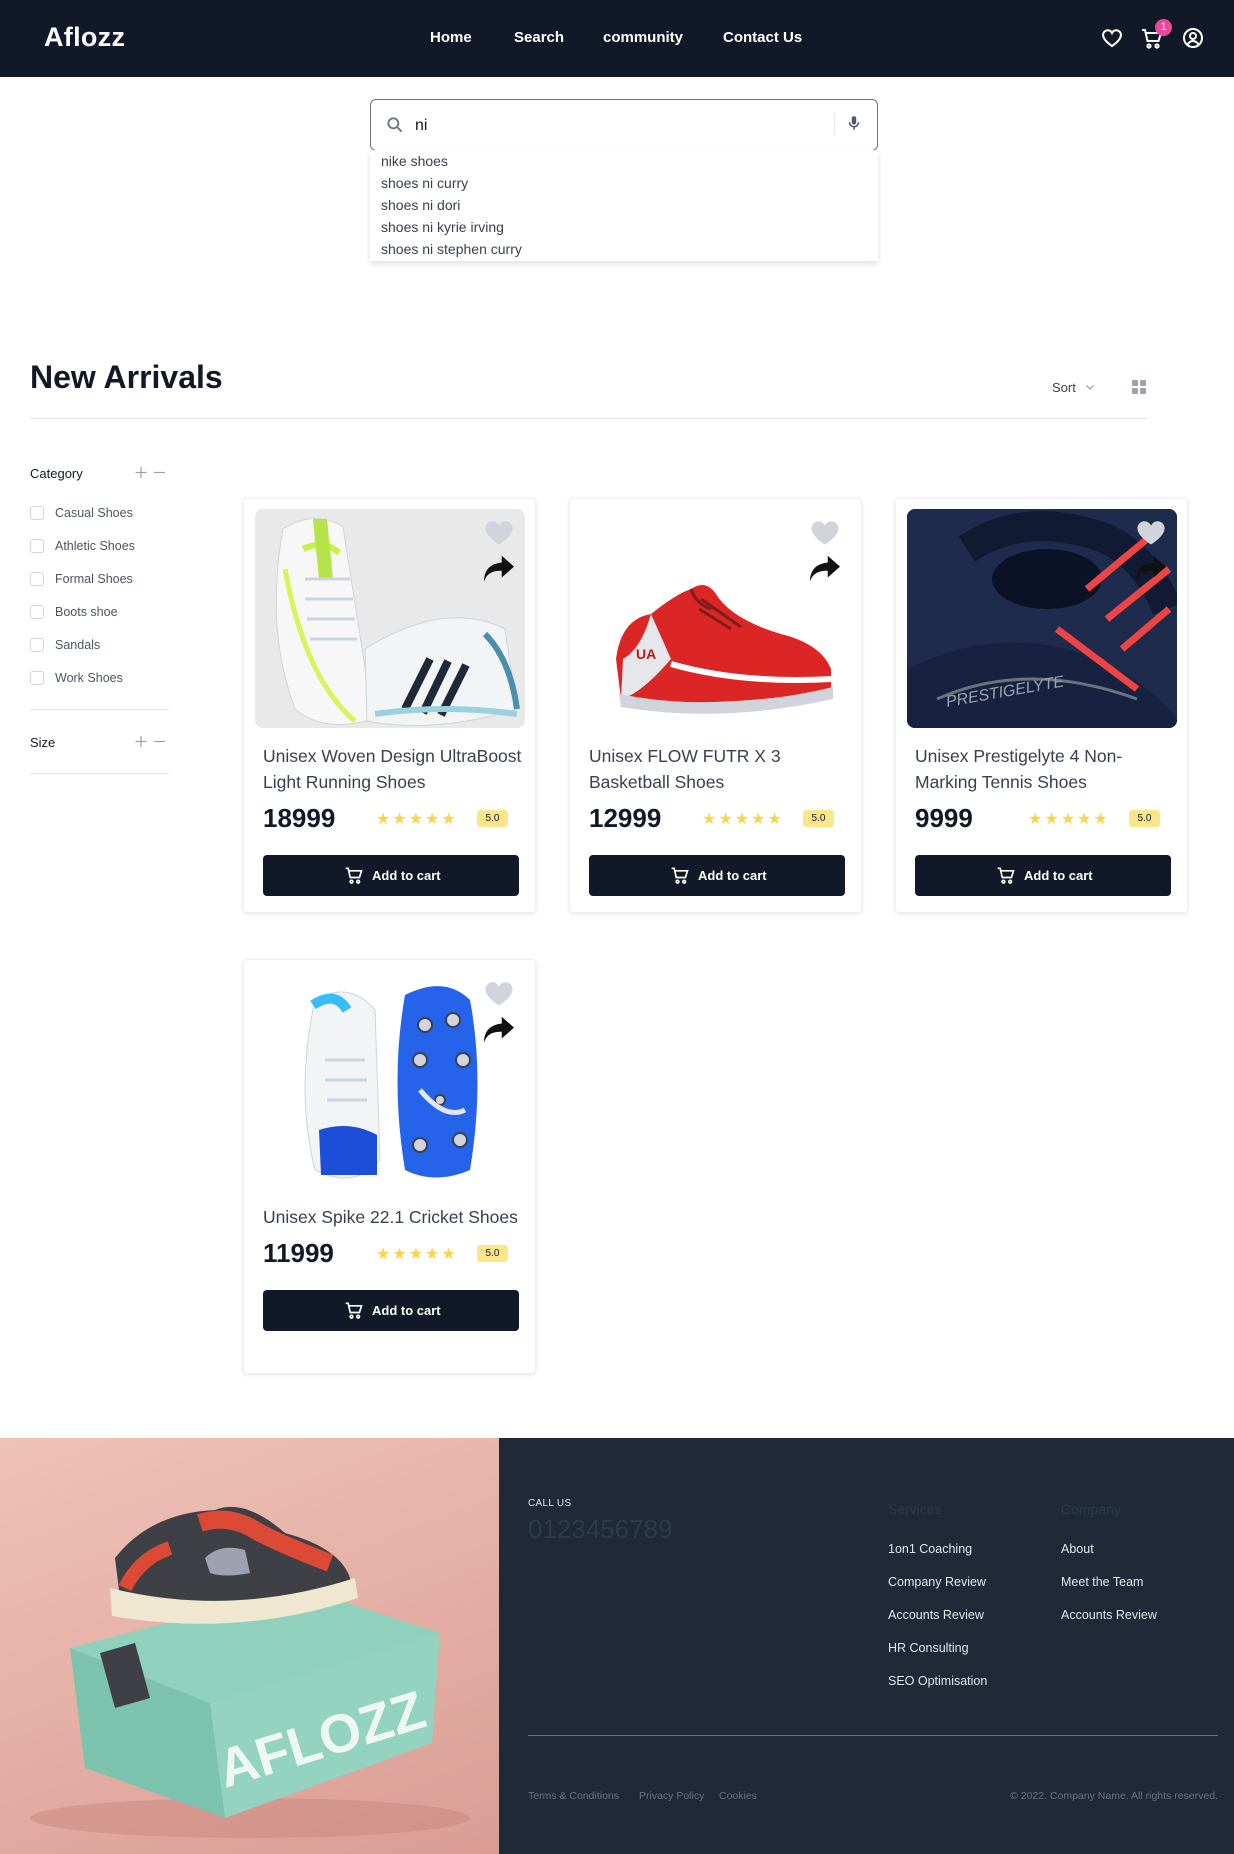 The height and width of the screenshot is (1854, 1234). What do you see at coordinates (834, 124) in the screenshot?
I see `search-divider` at bounding box center [834, 124].